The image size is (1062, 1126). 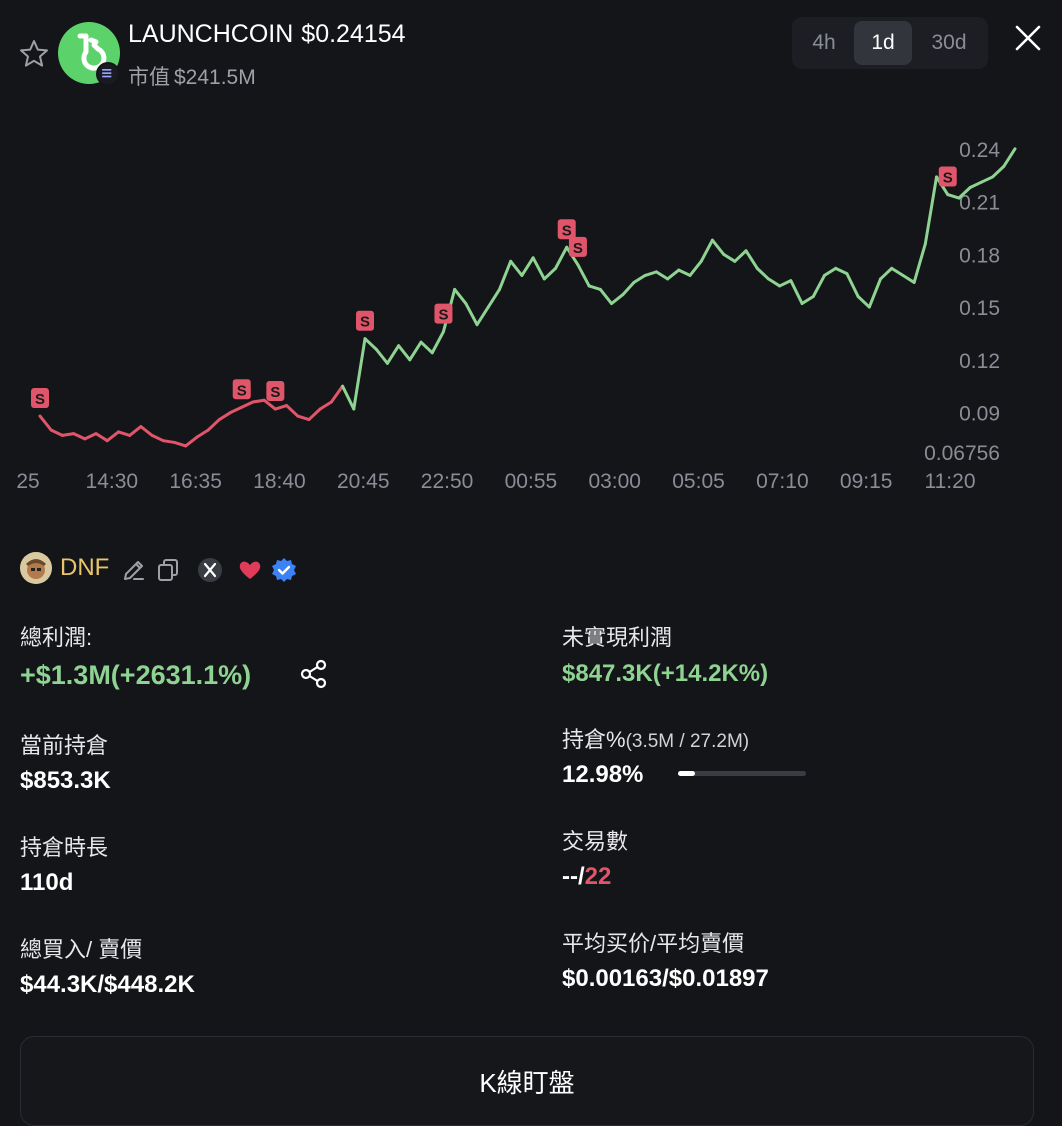 I want to click on market-cap-value: $241.5M, so click(x=215, y=77).